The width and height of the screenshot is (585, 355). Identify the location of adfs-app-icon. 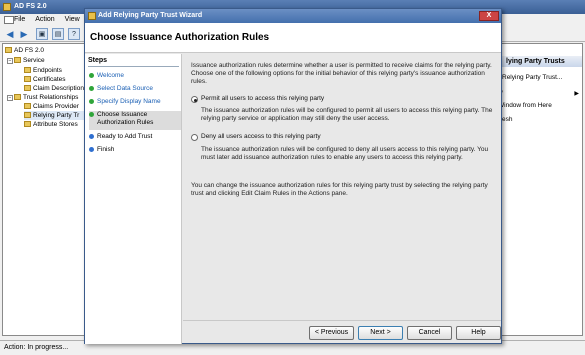
(7, 7).